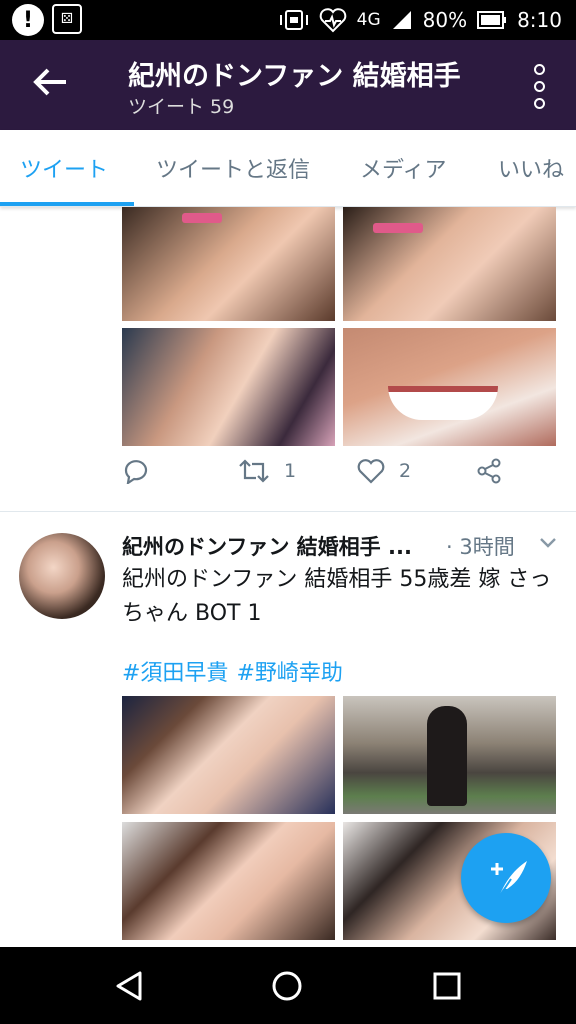  What do you see at coordinates (539, 86) in the screenshot?
I see `more-vert-icon` at bounding box center [539, 86].